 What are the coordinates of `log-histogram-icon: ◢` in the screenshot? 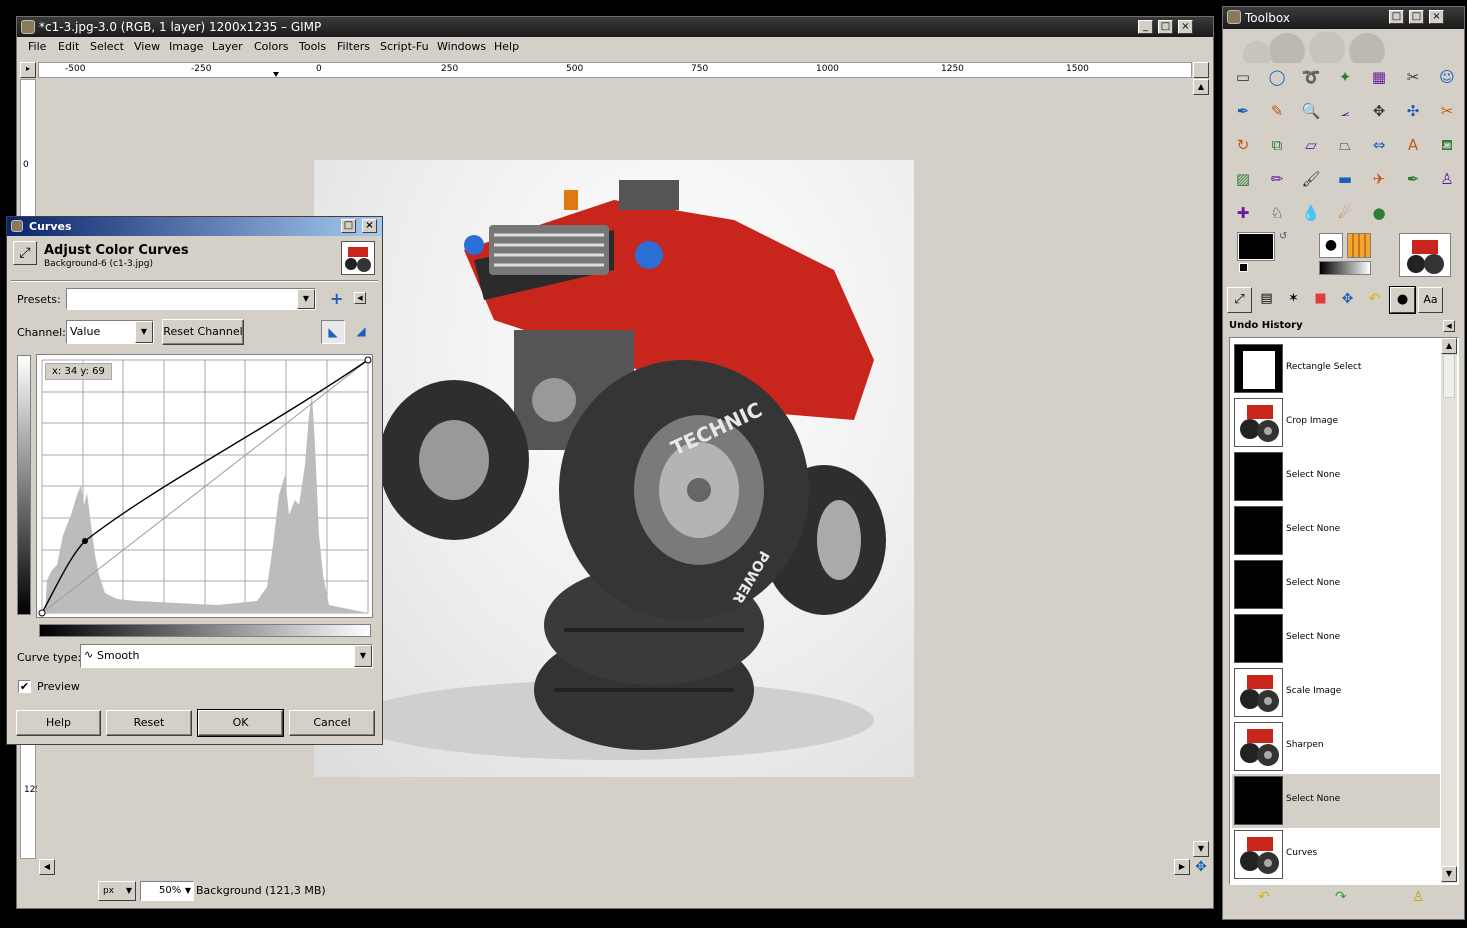 It's located at (361, 332).